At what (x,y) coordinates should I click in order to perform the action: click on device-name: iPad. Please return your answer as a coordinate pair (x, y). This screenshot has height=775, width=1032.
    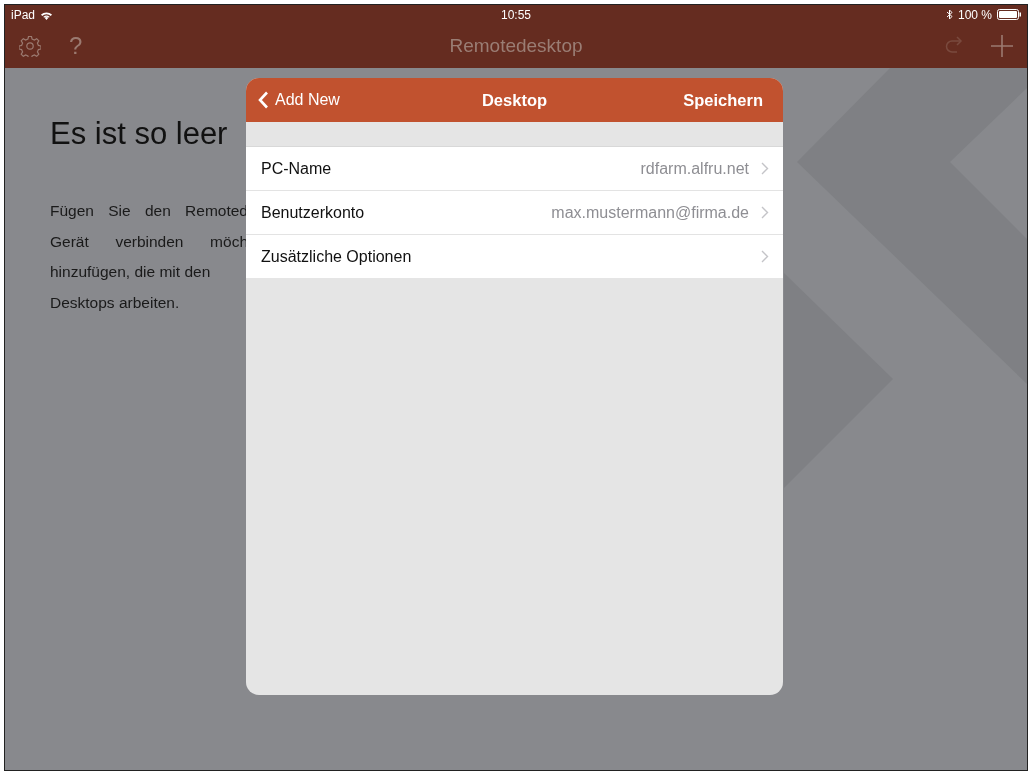
    Looking at the image, I should click on (23, 14).